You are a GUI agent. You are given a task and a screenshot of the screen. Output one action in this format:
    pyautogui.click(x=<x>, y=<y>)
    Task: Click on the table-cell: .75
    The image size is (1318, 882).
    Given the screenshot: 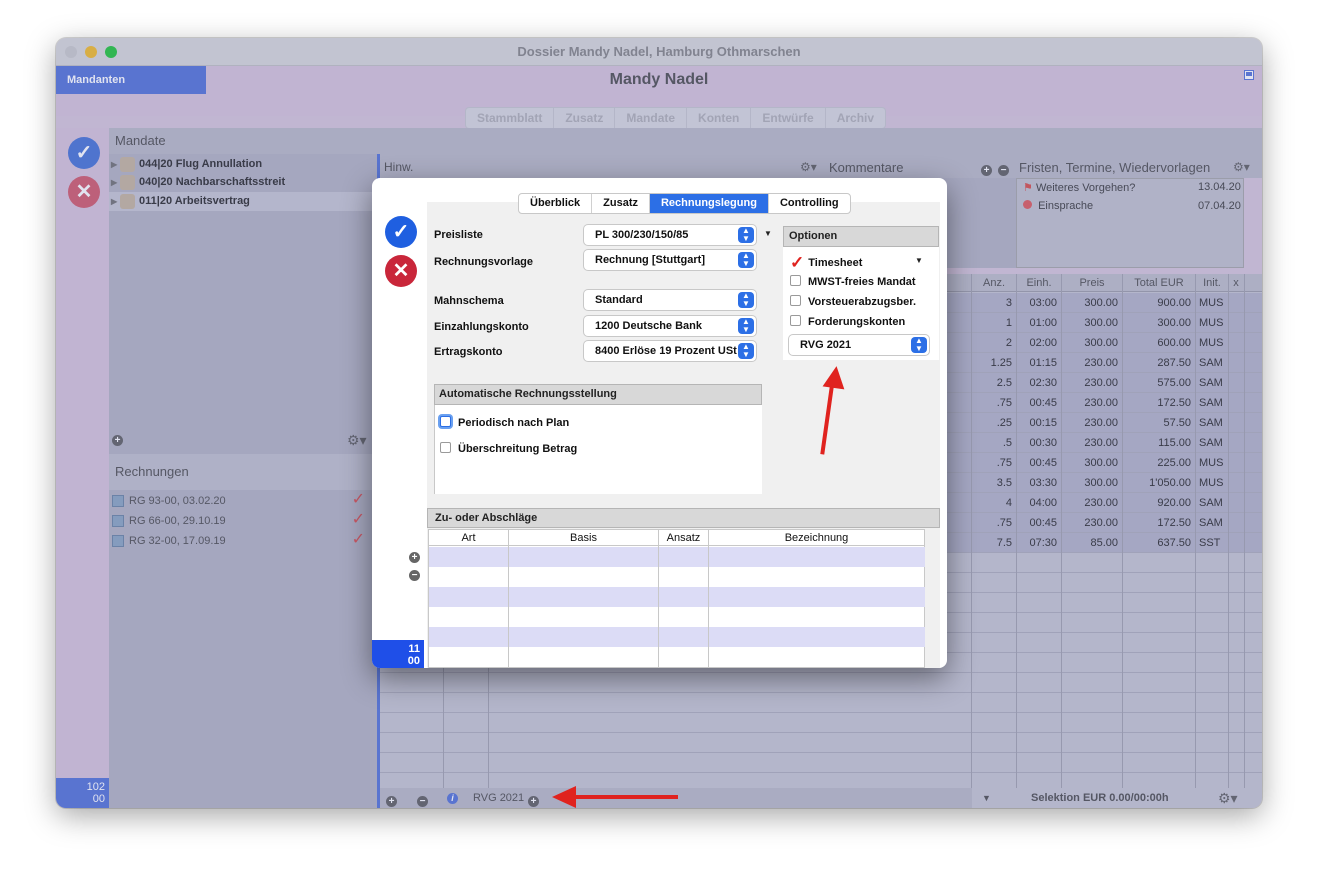 What is the action you would take?
    pyautogui.click(x=1004, y=523)
    